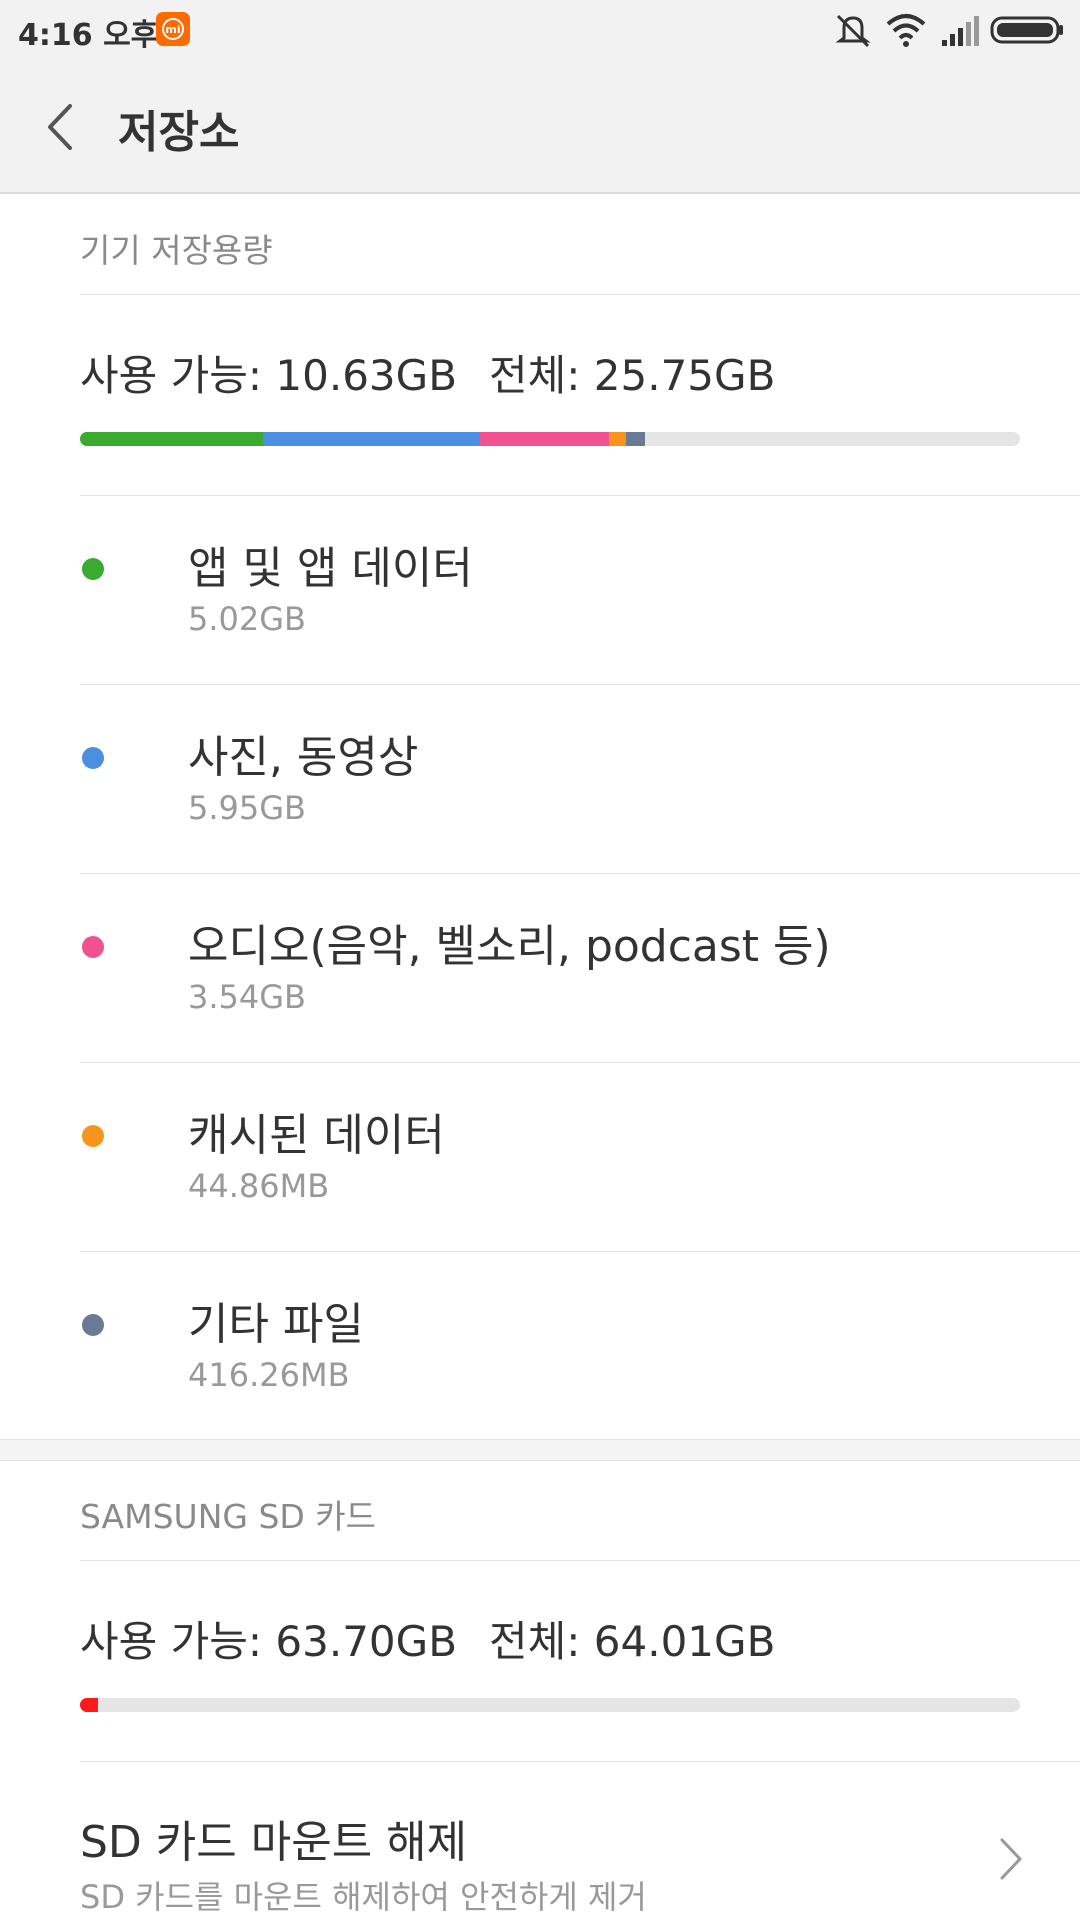 This screenshot has width=1080, height=1932. What do you see at coordinates (247, 808) in the screenshot?
I see `category-size: 5.95GB` at bounding box center [247, 808].